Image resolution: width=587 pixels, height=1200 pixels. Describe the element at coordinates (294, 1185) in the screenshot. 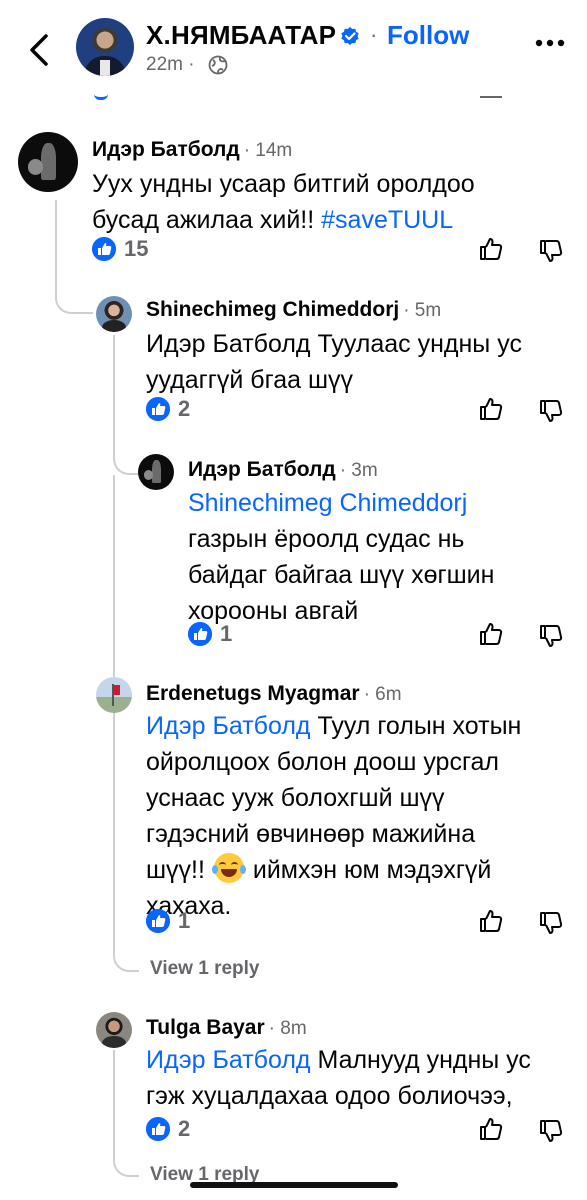

I see `home-indicator` at that location.